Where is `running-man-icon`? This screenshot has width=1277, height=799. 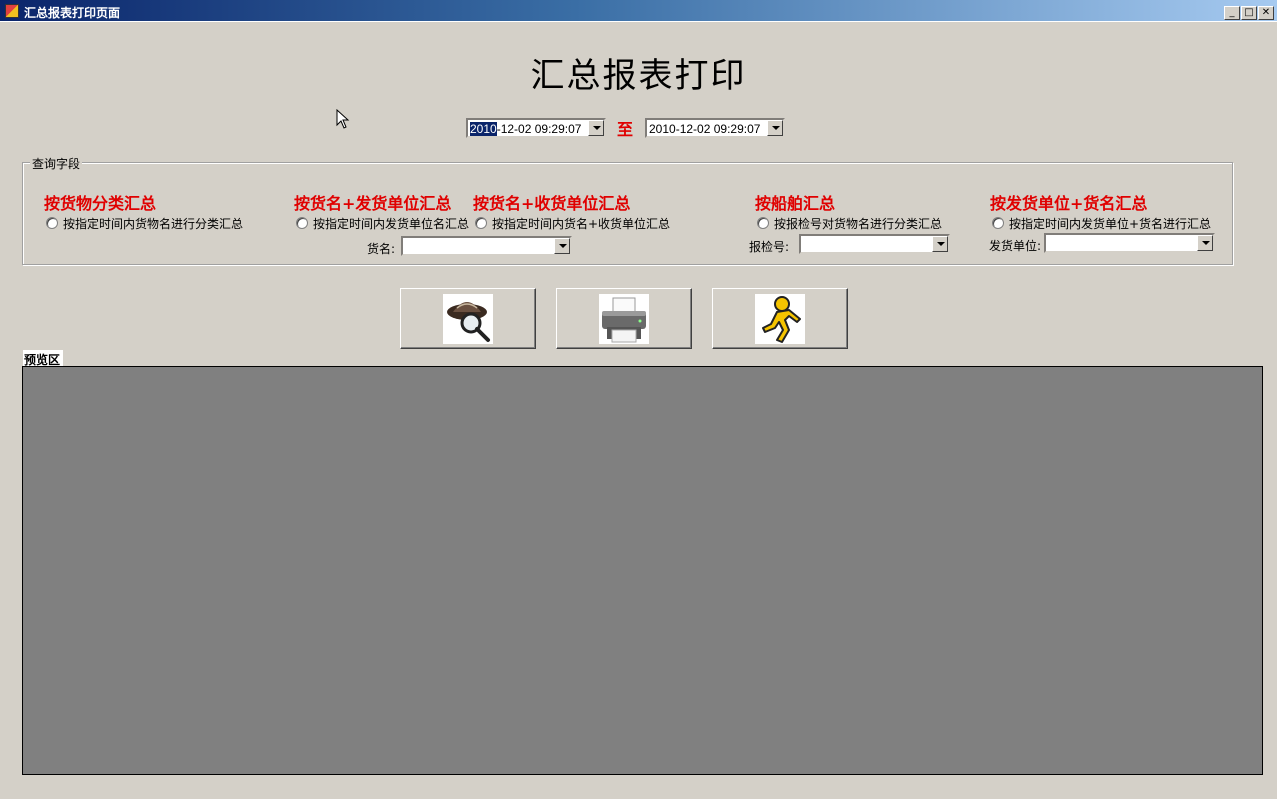
running-man-icon is located at coordinates (780, 319).